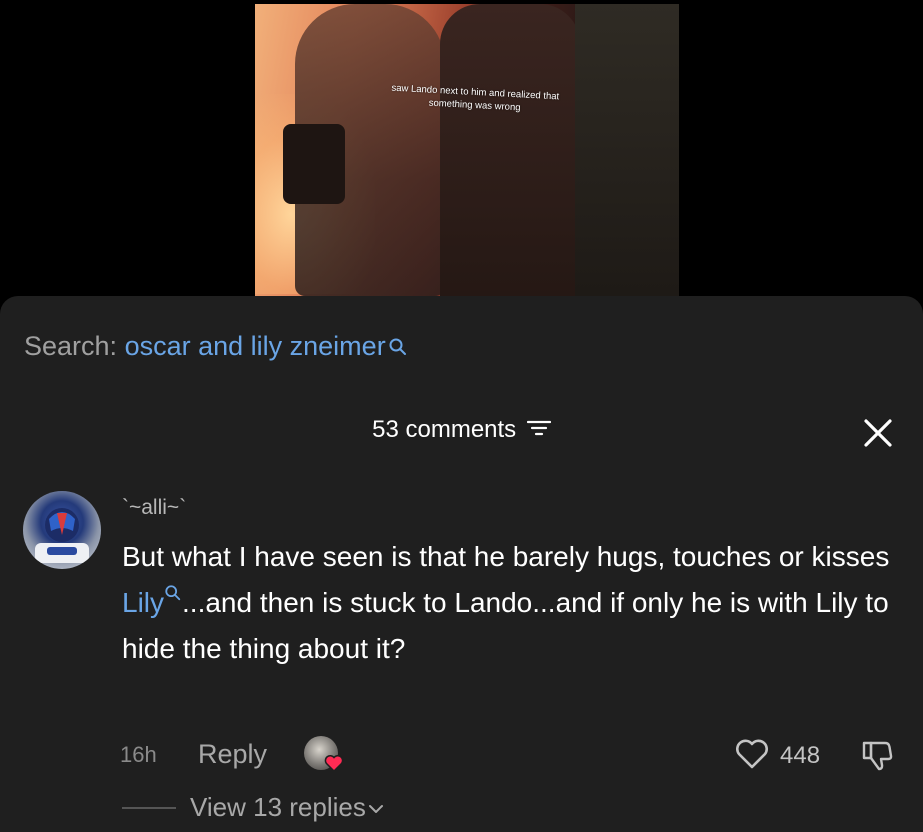  I want to click on search-label: Search:, so click(71, 346).